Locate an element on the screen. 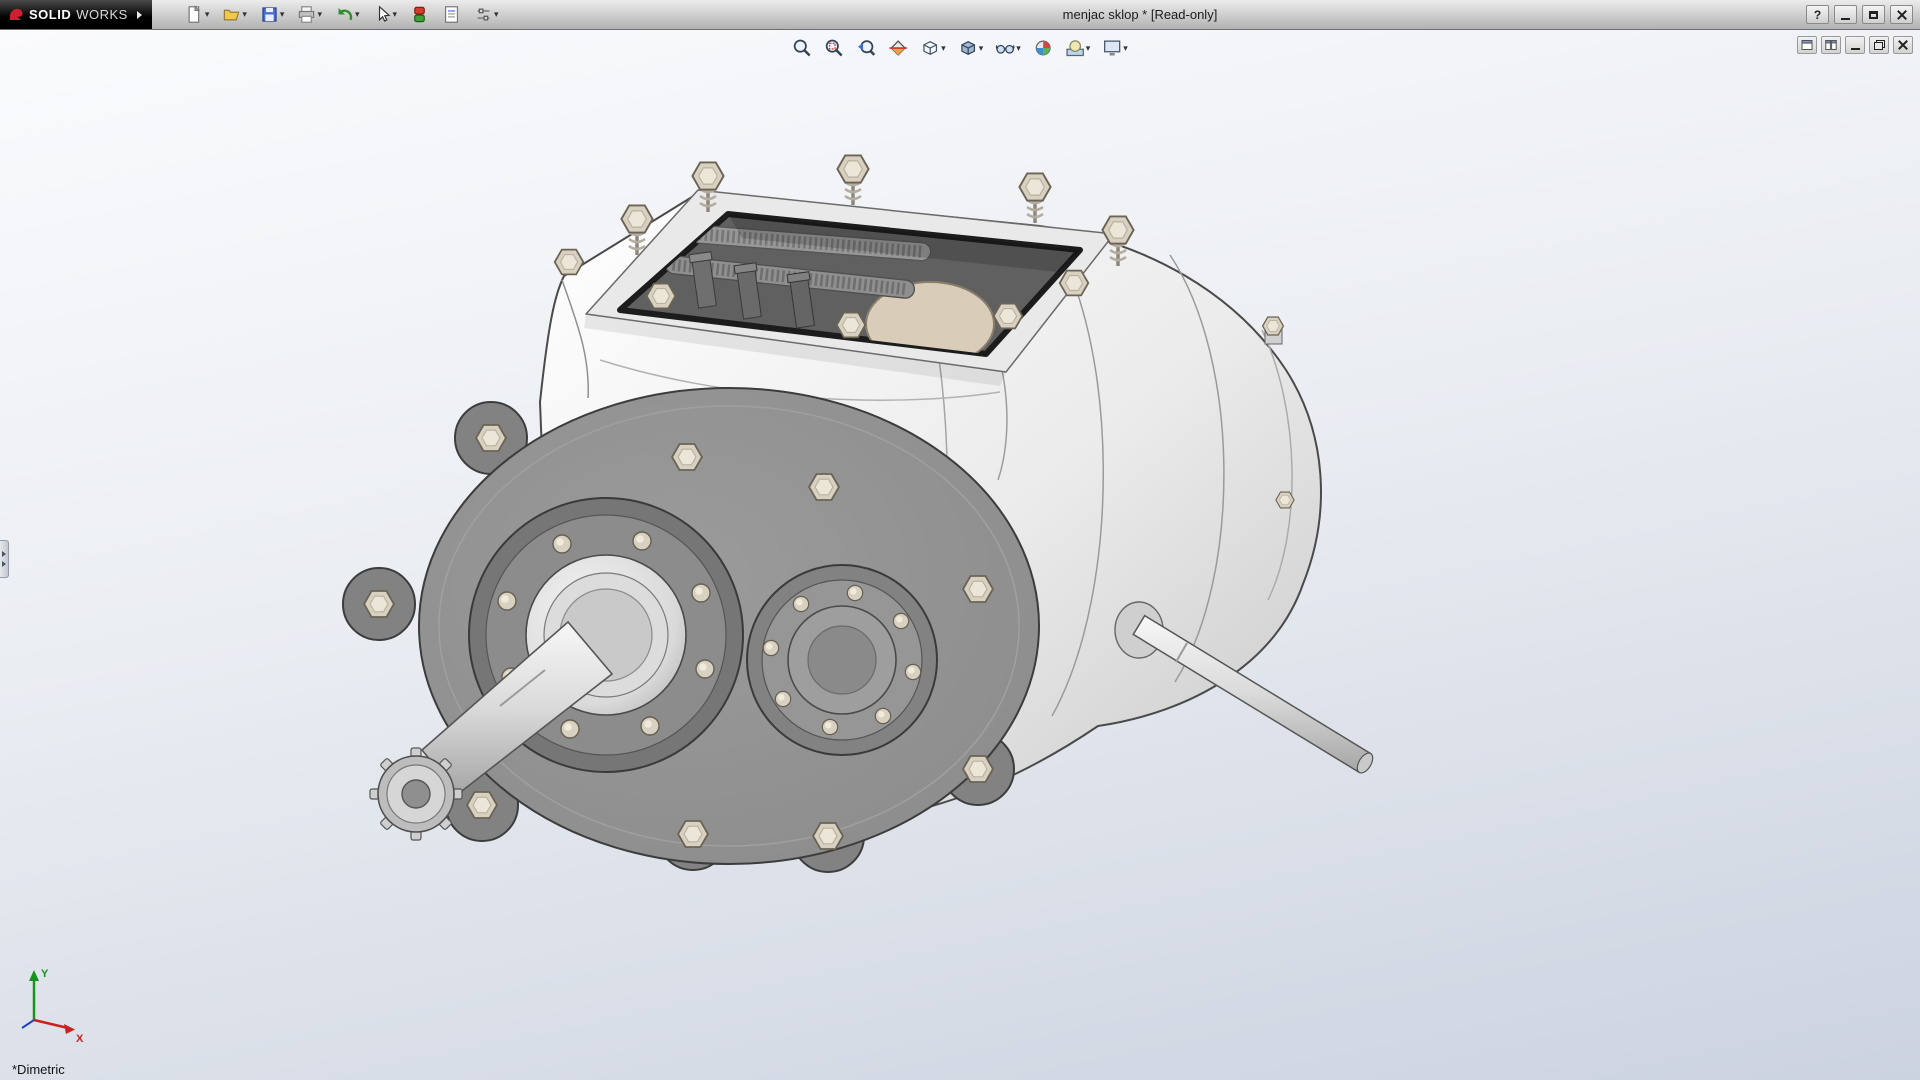  apply-scene-button: ▾ is located at coordinates (1078, 48).